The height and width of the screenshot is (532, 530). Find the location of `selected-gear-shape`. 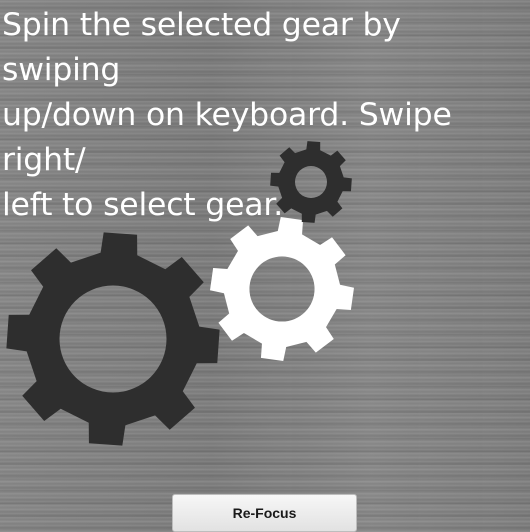

selected-gear-shape is located at coordinates (282, 289).